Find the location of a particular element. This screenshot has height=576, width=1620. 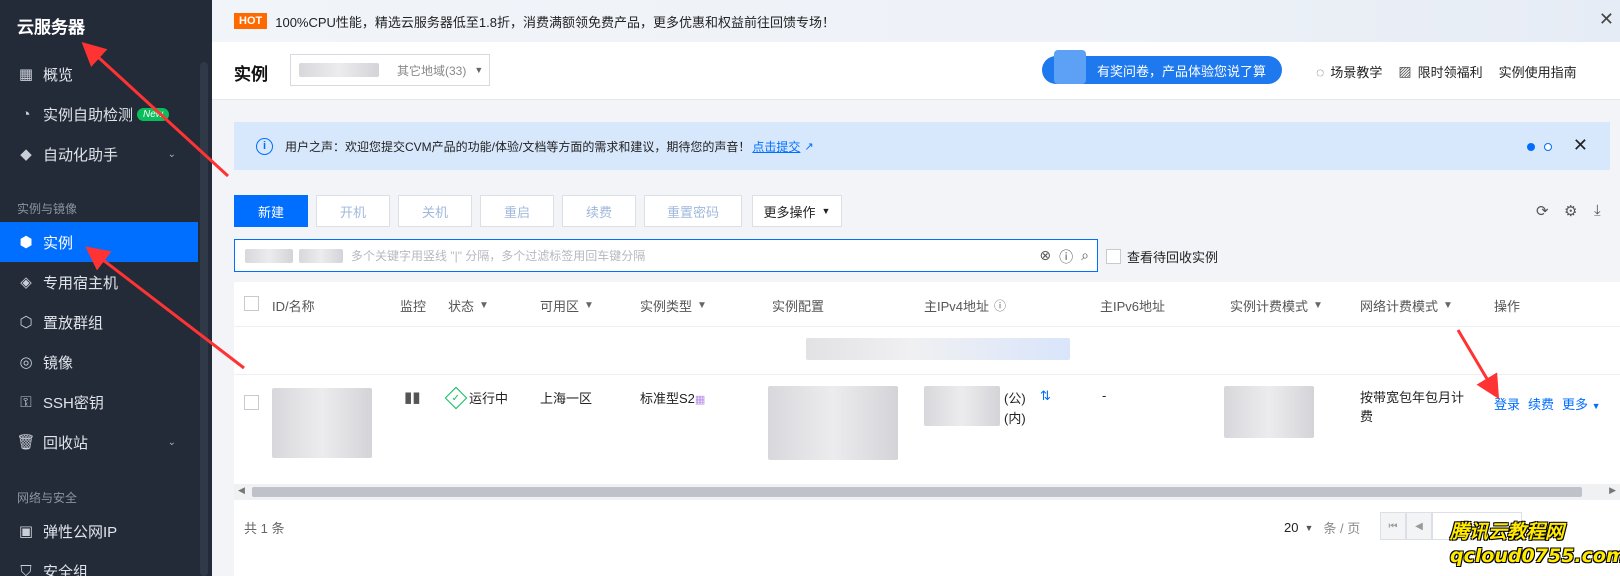

blurred-banner is located at coordinates (938, 349).